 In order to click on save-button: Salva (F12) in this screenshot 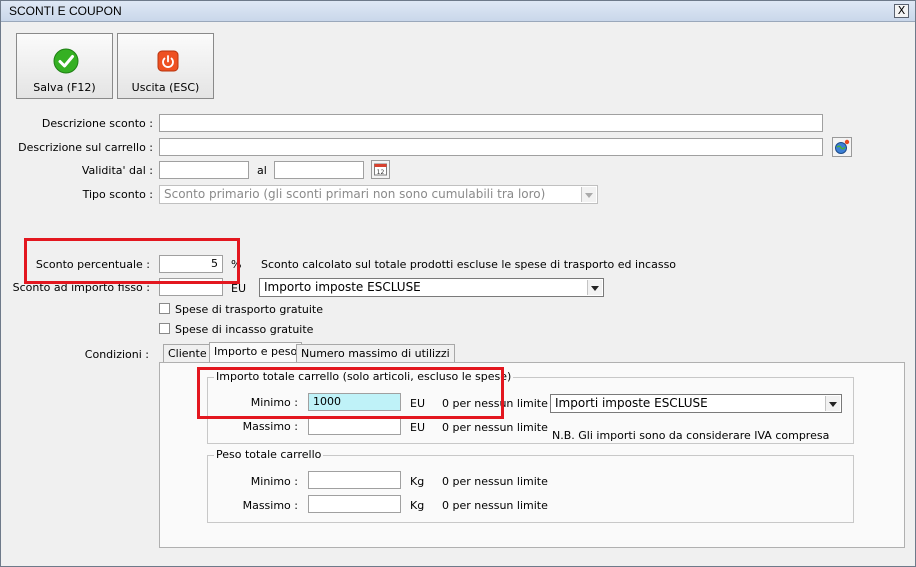, I will do `click(64, 66)`.